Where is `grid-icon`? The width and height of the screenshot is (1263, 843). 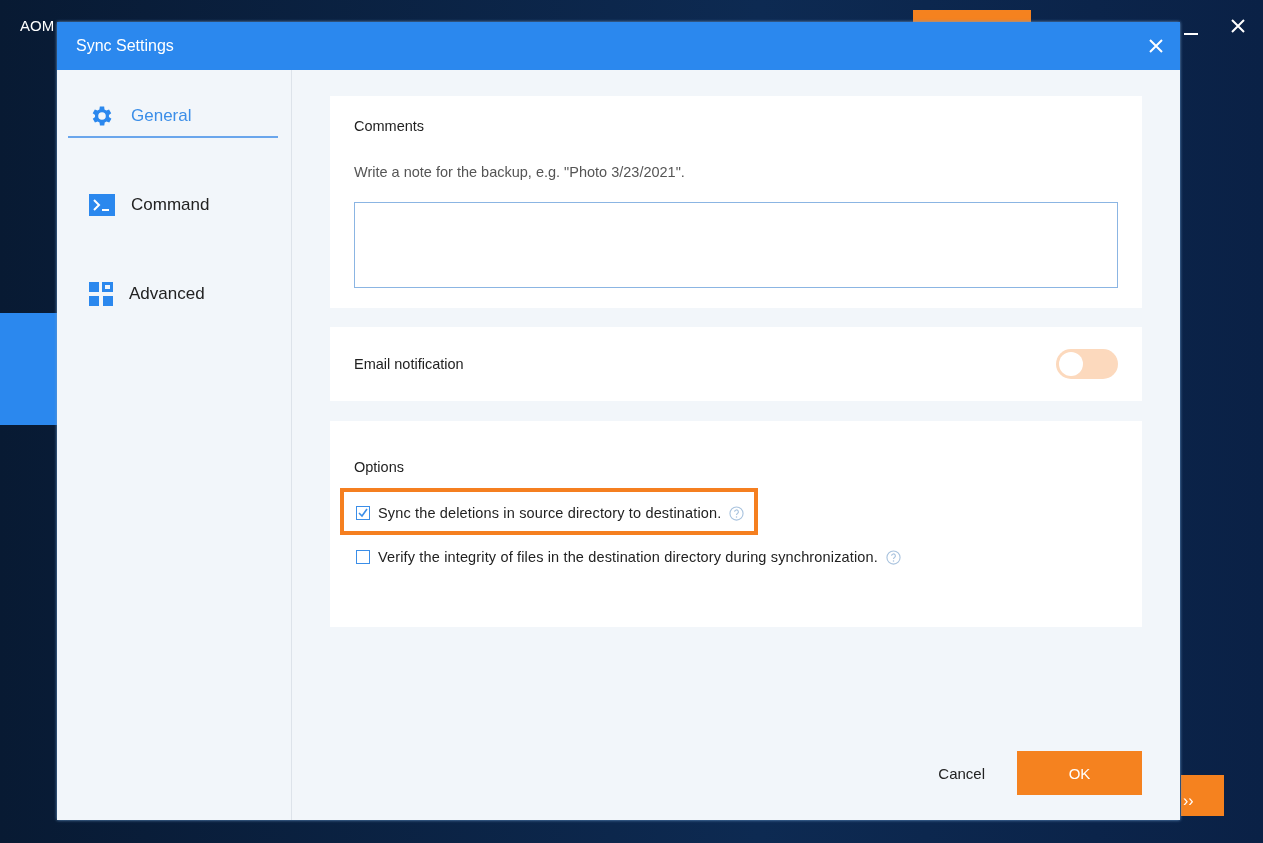
grid-icon is located at coordinates (101, 294).